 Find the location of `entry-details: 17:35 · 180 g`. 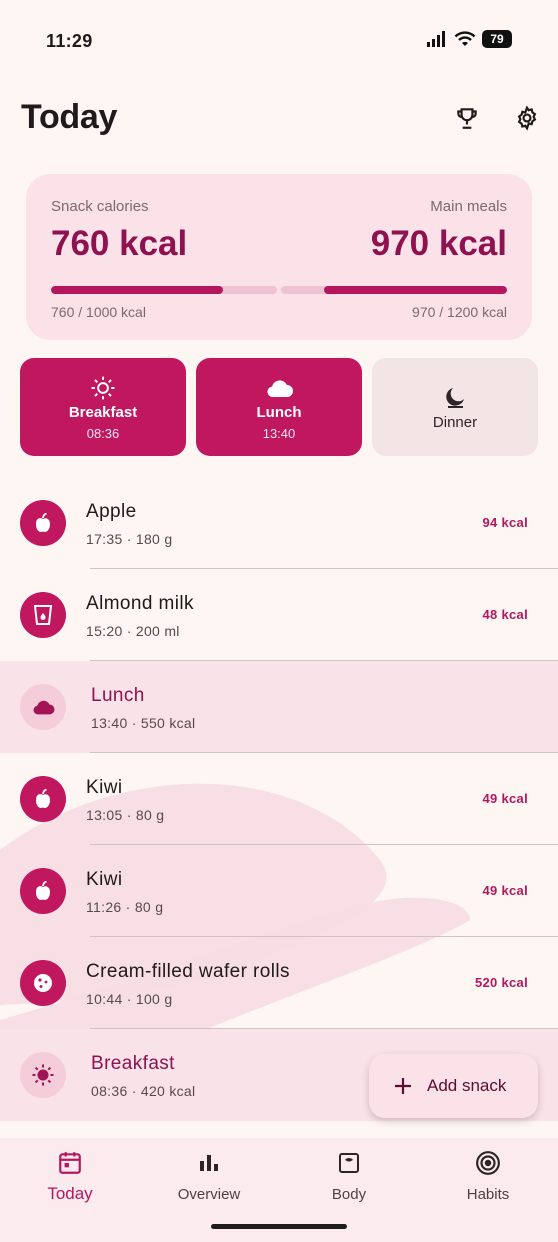

entry-details: 17:35 · 180 g is located at coordinates (129, 539).